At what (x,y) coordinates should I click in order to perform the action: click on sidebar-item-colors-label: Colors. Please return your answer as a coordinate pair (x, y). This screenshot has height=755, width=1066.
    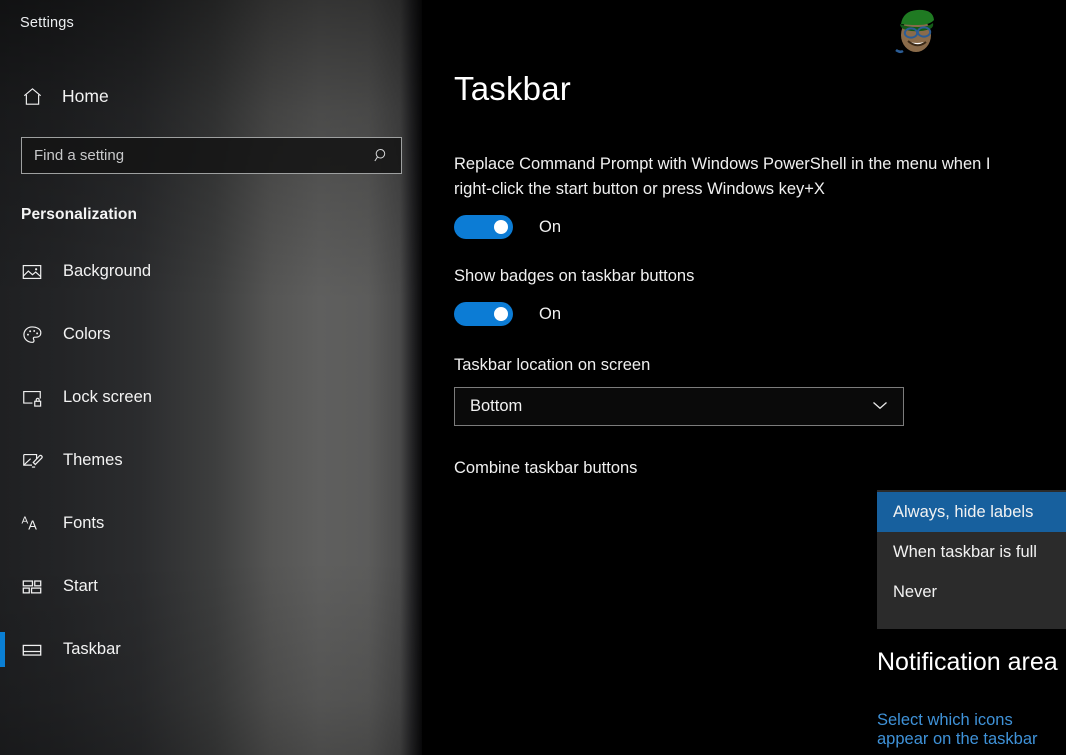
    Looking at the image, I should click on (87, 334).